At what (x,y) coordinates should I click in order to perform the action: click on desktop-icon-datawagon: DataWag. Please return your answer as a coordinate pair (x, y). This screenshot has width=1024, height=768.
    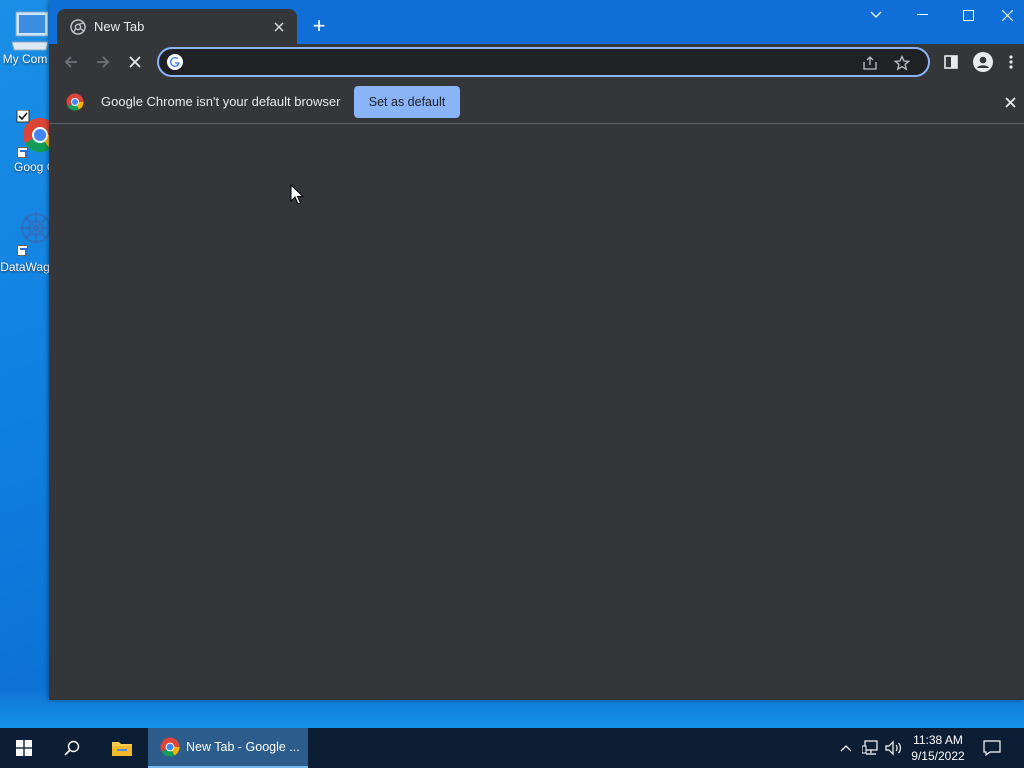
    Looking at the image, I should click on (26, 239).